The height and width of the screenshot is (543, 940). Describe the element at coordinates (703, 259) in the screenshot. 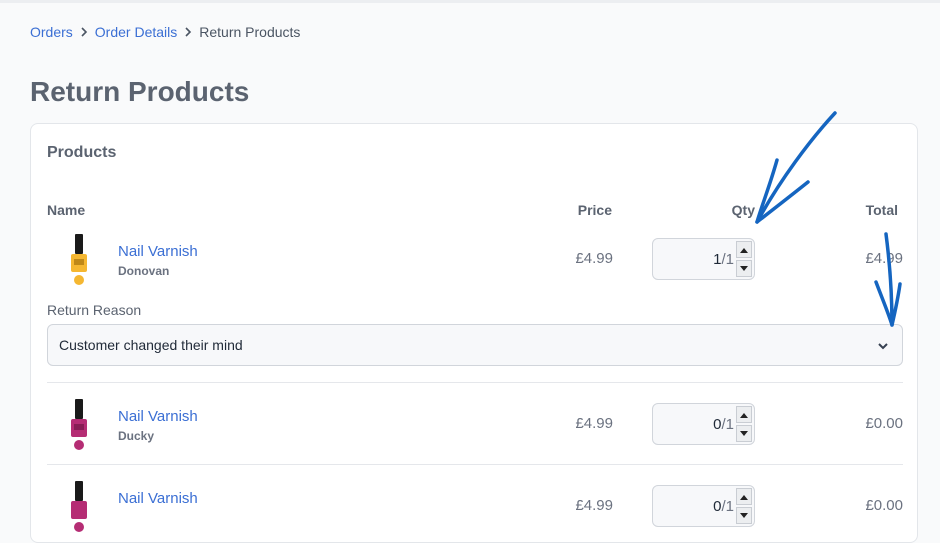

I see `quantity-stepper: 1/1` at that location.